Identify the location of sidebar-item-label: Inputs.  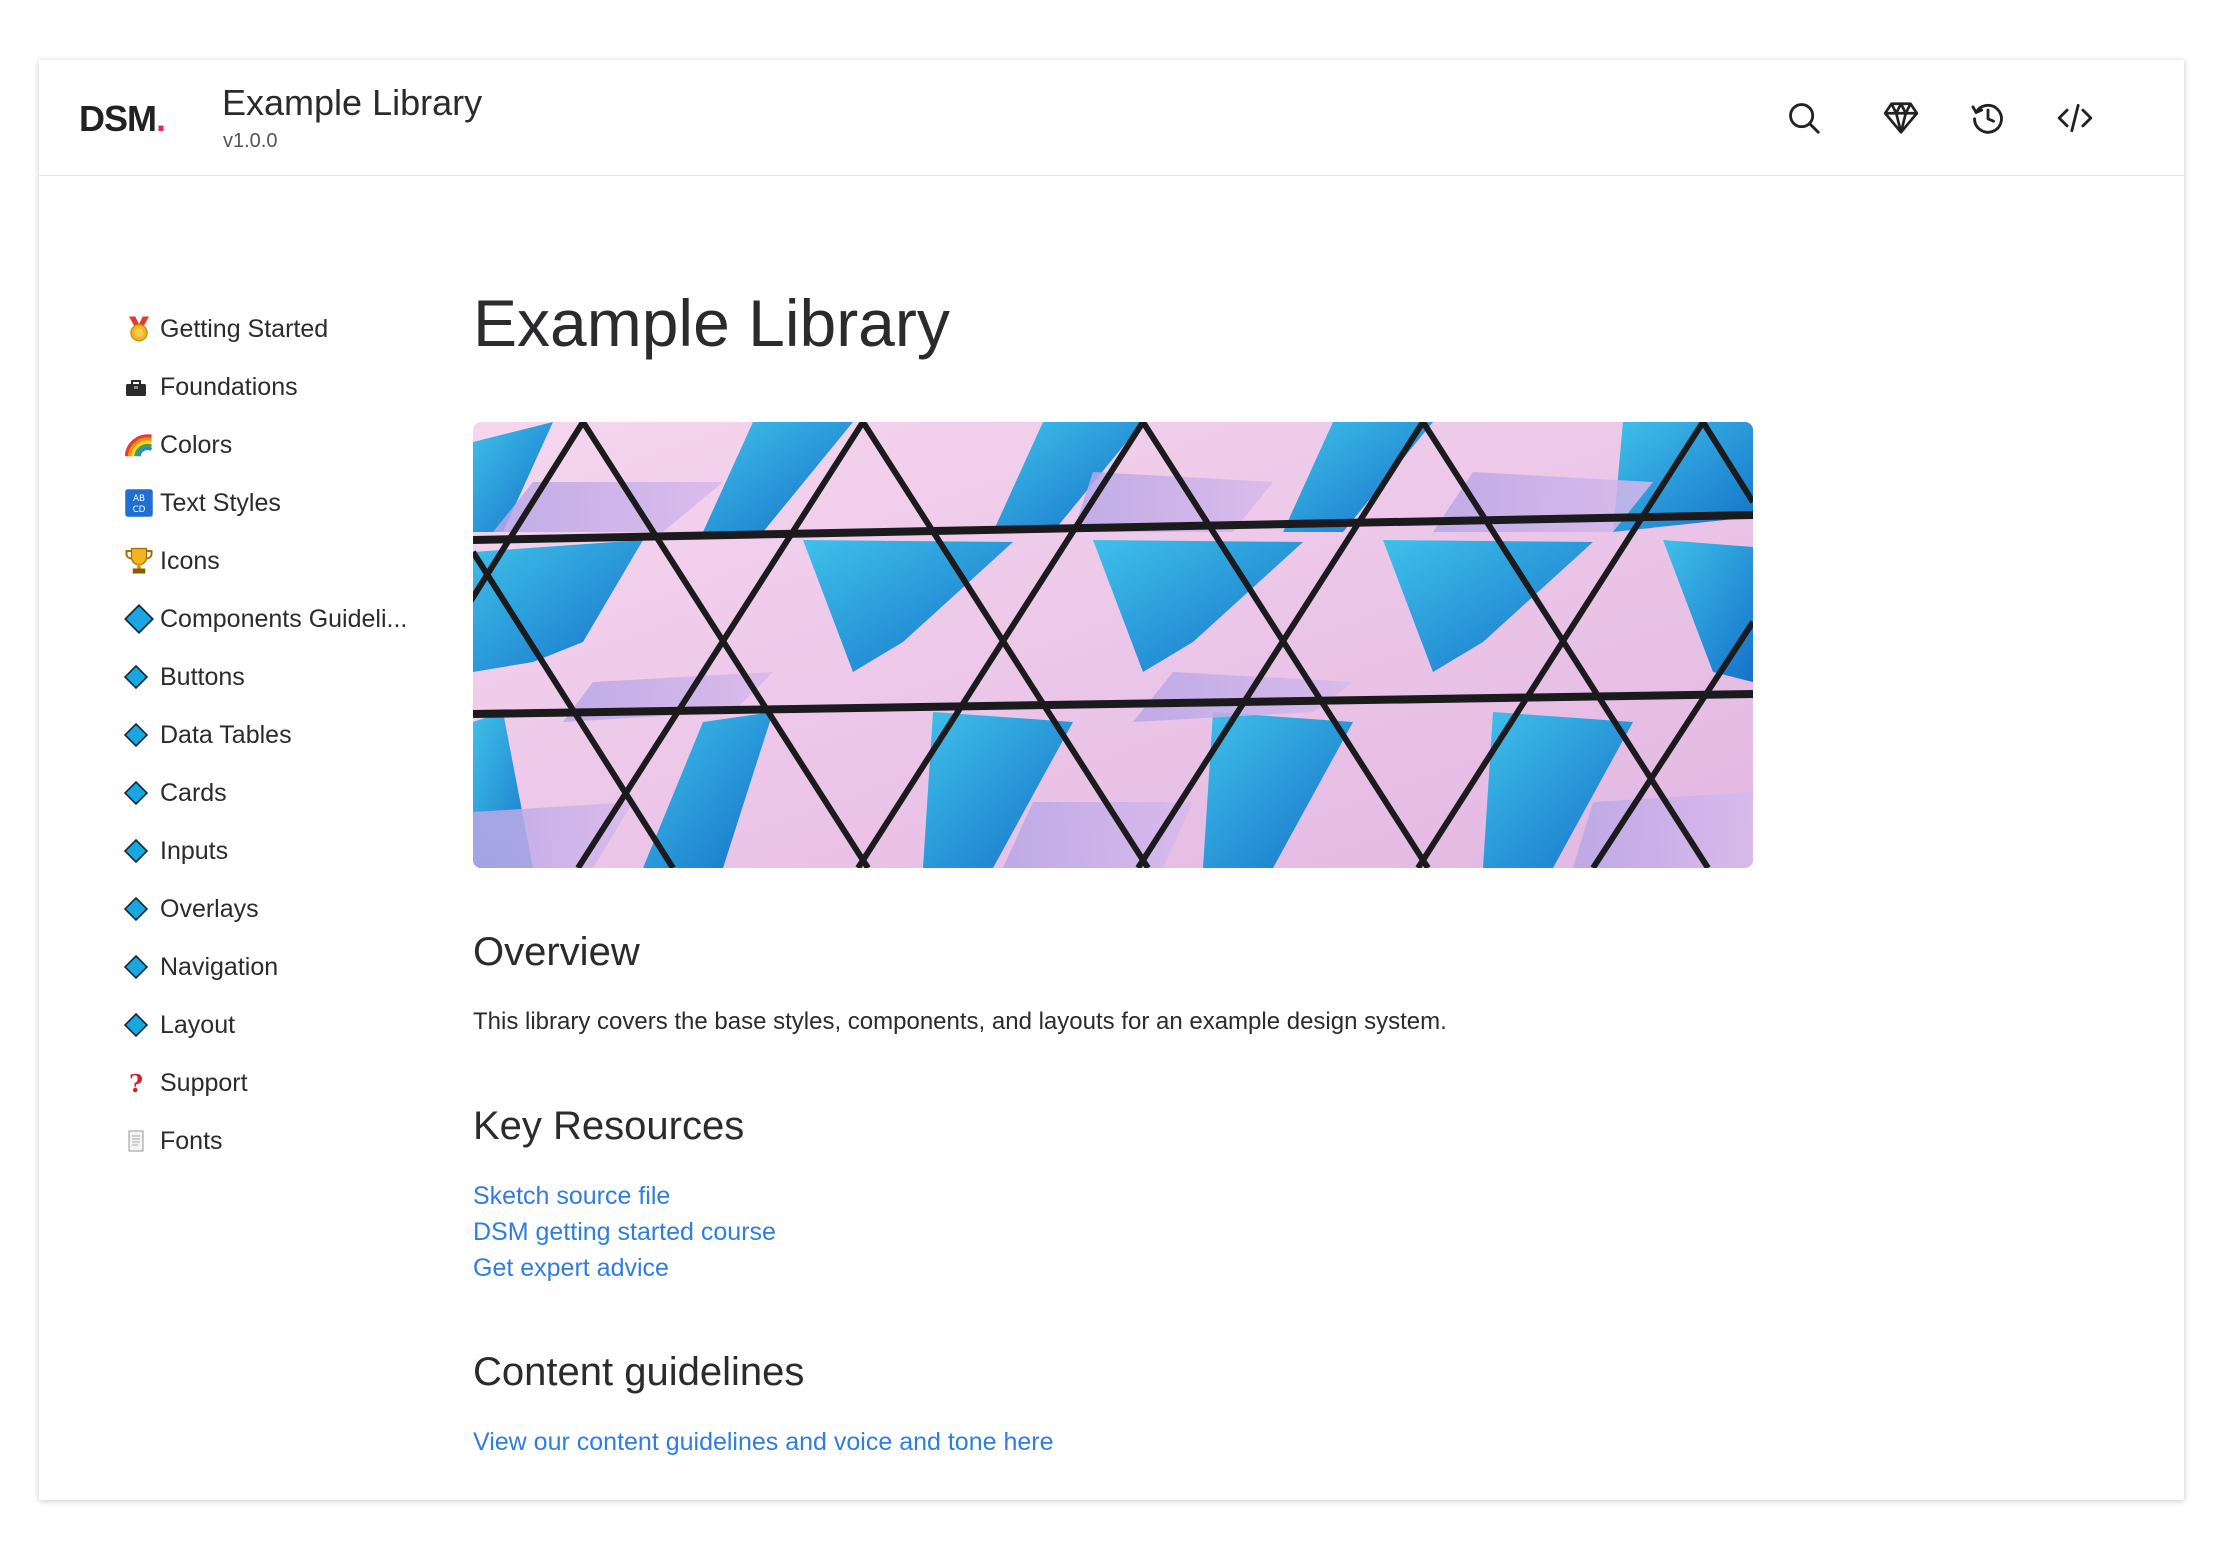
(194, 850).